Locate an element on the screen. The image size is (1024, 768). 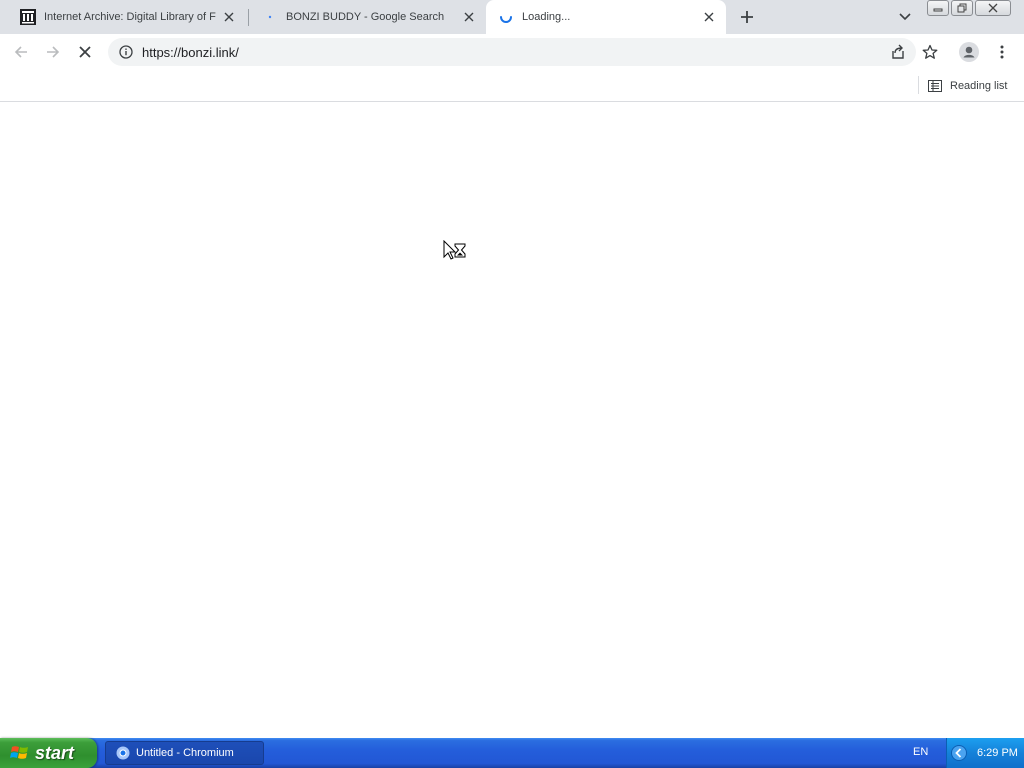
close-window-button is located at coordinates (993, 8).